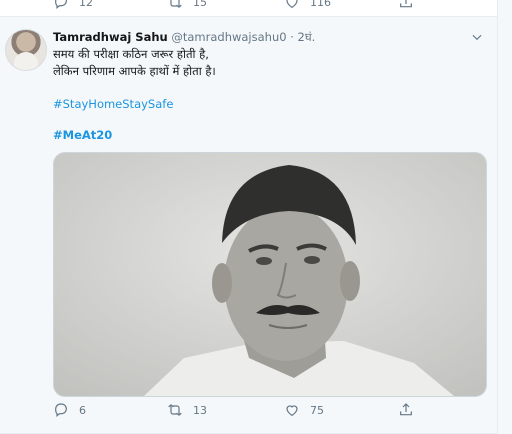  I want to click on retweet-count: 13, so click(200, 410).